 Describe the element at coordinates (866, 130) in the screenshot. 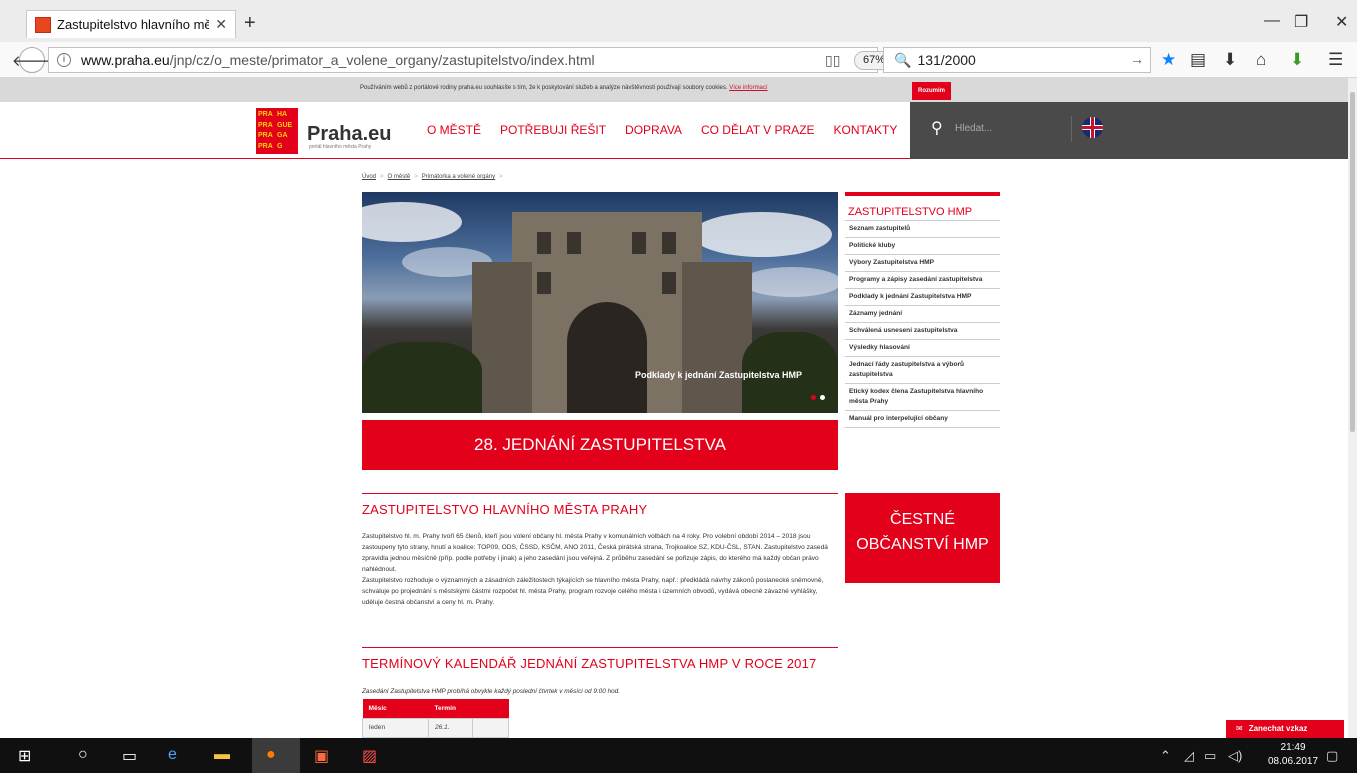

I see `nav-item-kontakty: KONTAKTY` at that location.